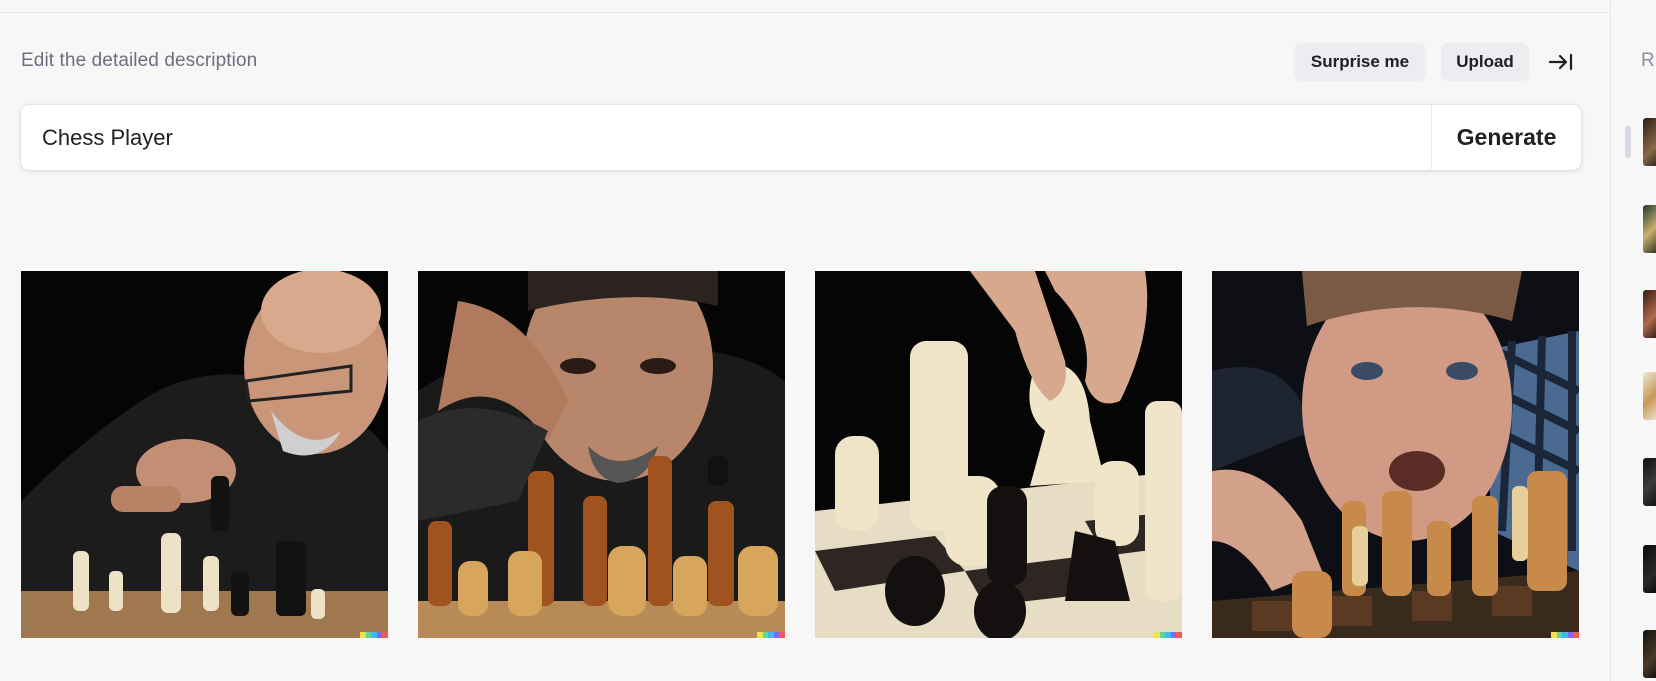  What do you see at coordinates (1485, 62) in the screenshot?
I see `upload-button: Upload` at bounding box center [1485, 62].